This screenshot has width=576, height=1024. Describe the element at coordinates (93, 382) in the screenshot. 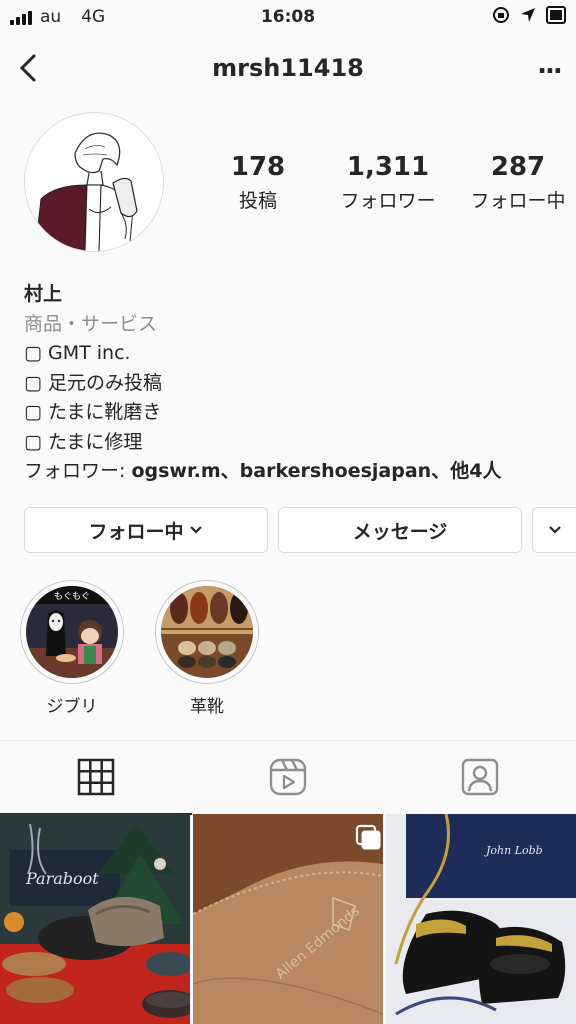

I see `bio-line: ▢ 足元のみ投稿` at that location.